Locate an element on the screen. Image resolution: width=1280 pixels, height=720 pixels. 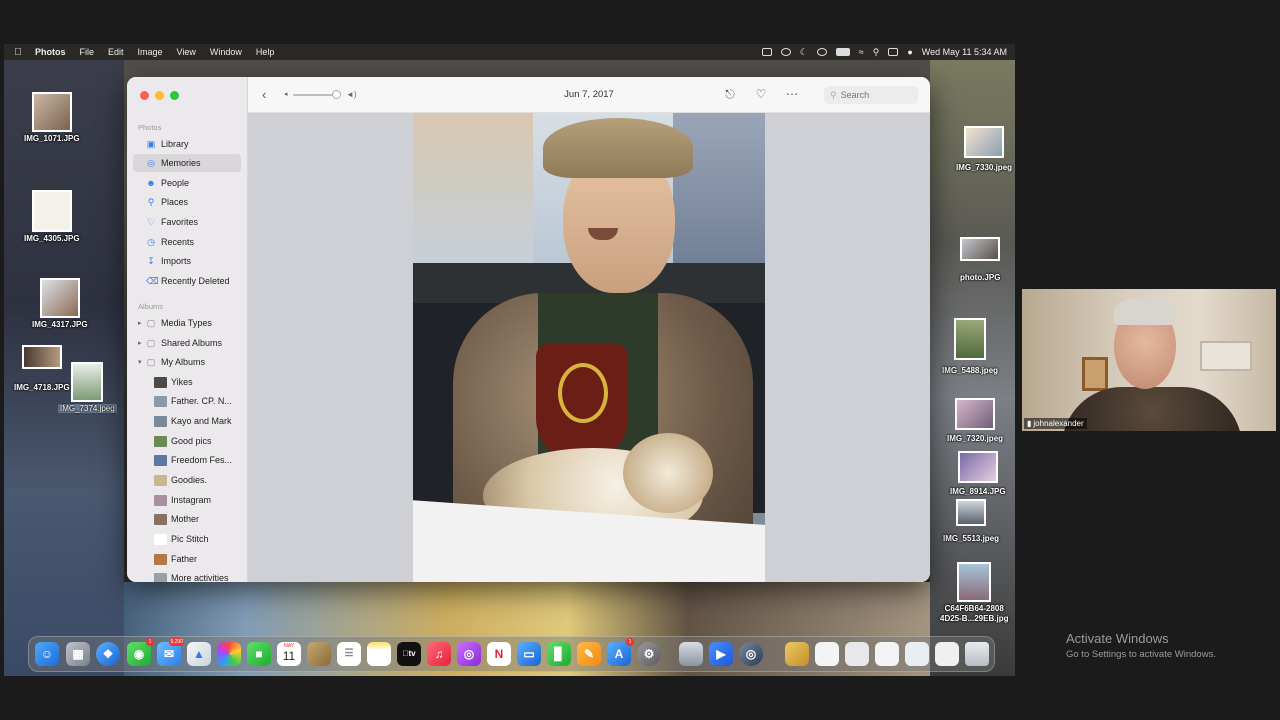
contacts-icon is located at coordinates (319, 654).